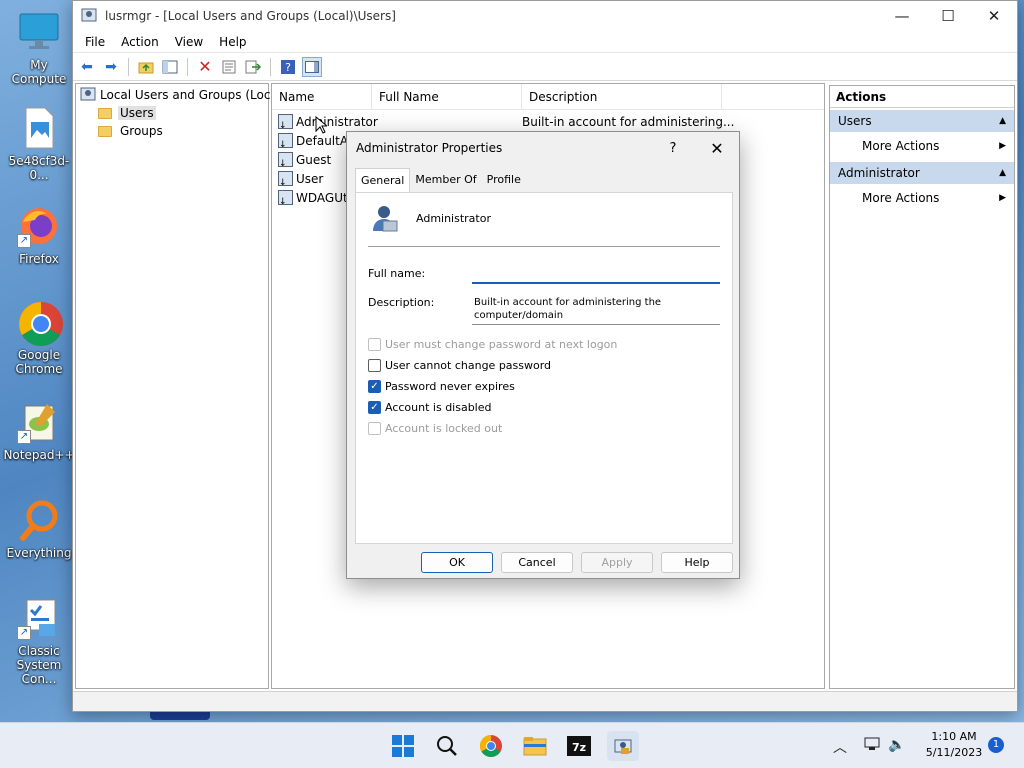  Describe the element at coordinates (537, 562) in the screenshot. I see `cancel-button: Cancel` at that location.